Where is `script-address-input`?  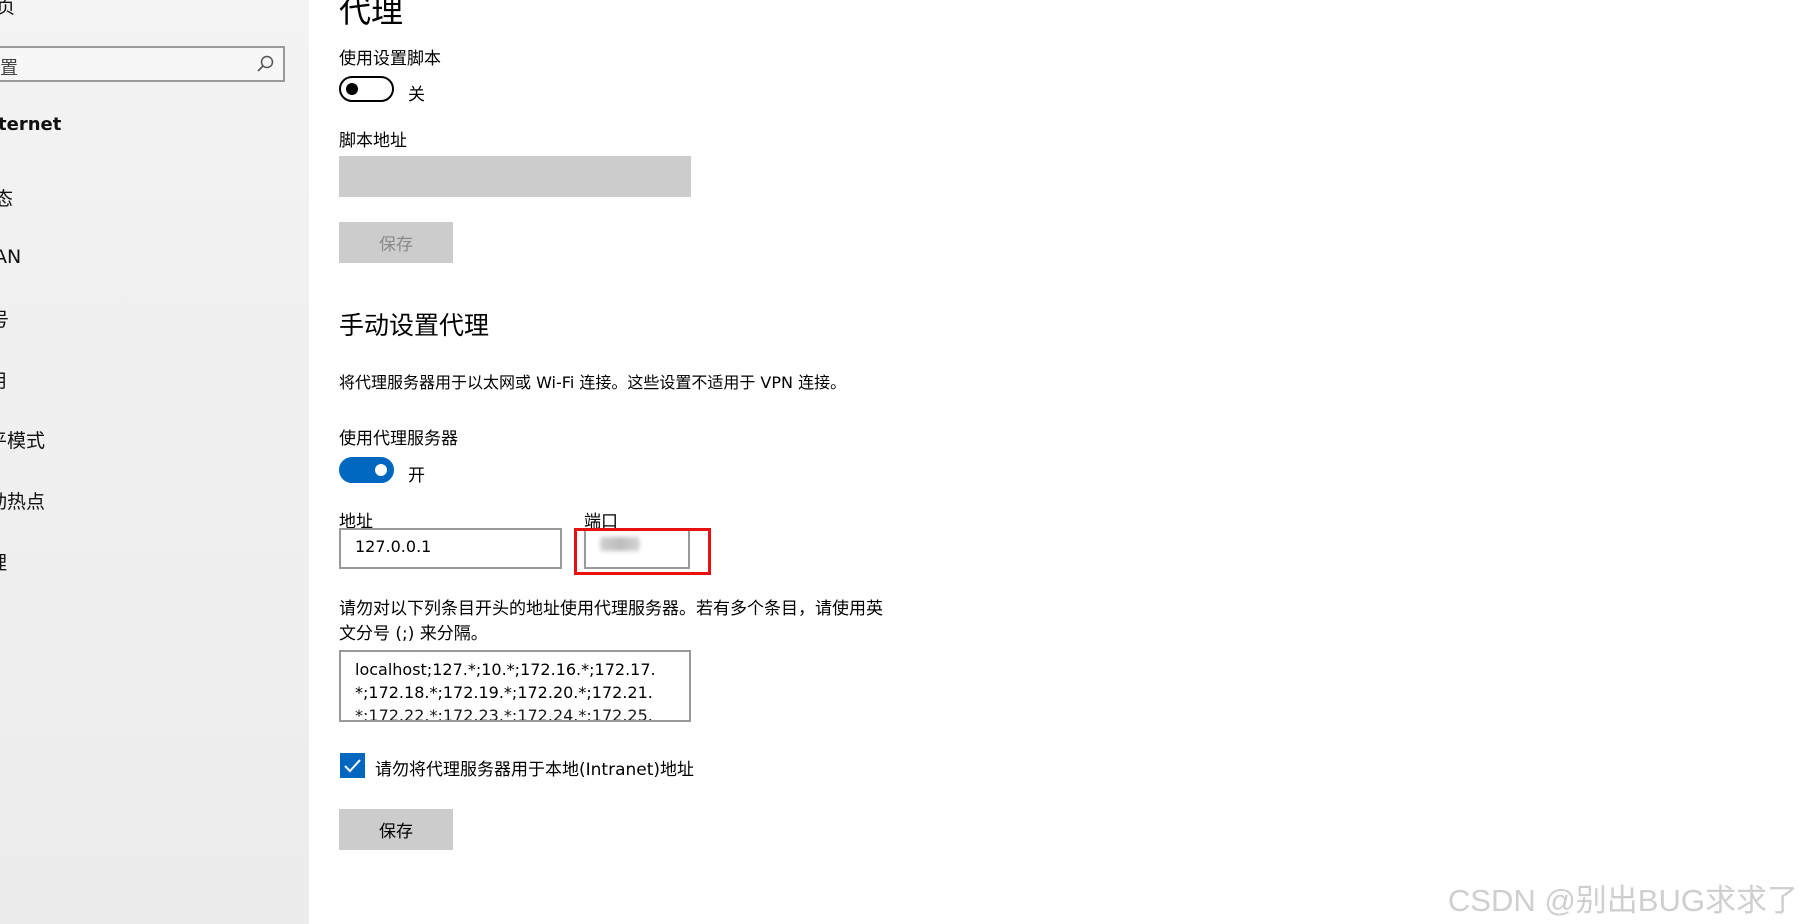 script-address-input is located at coordinates (515, 176).